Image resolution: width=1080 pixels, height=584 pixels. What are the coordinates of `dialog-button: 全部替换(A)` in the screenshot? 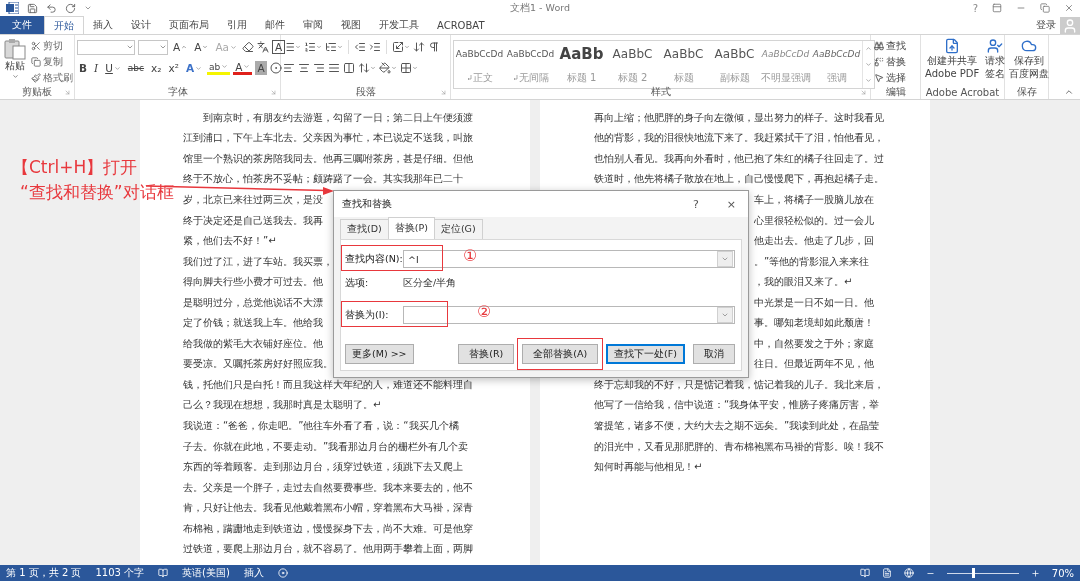 It's located at (560, 354).